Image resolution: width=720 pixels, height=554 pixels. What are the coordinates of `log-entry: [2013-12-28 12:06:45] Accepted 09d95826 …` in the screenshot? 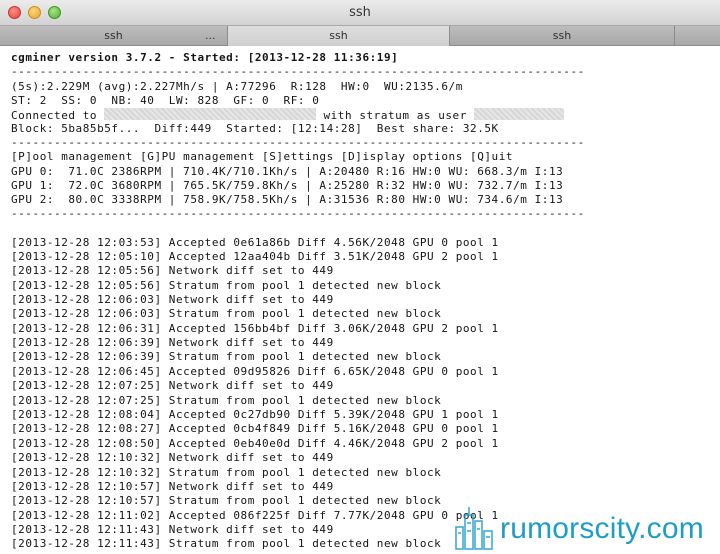 It's located at (255, 371).